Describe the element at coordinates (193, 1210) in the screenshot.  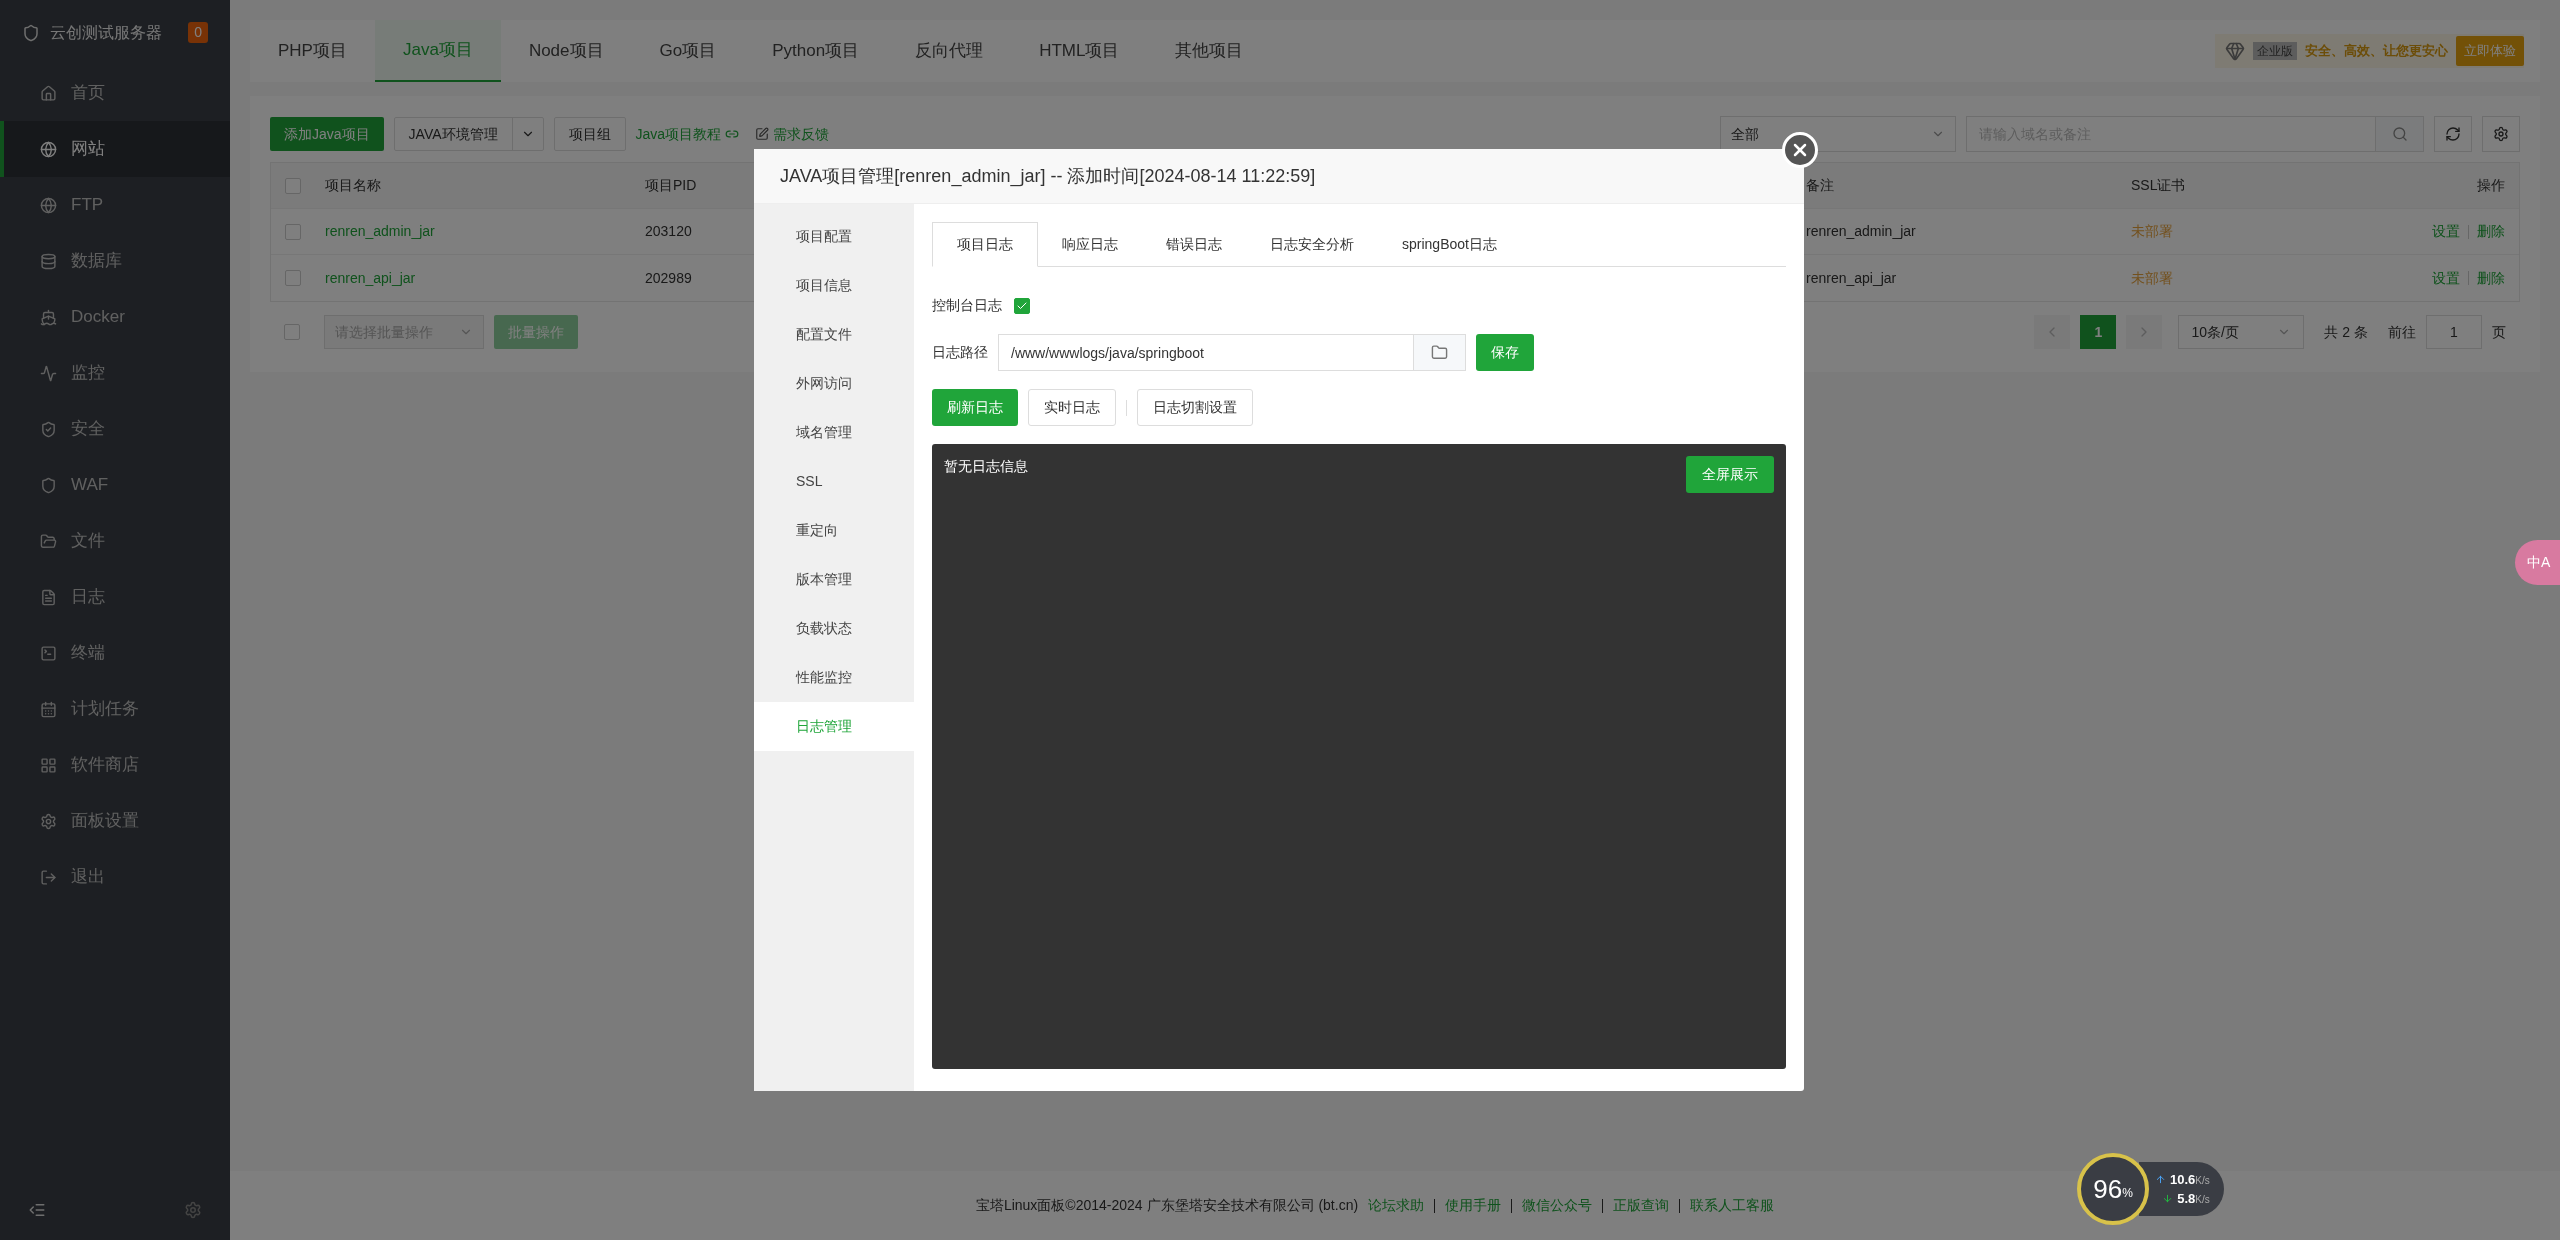
I see `settings-icon` at that location.